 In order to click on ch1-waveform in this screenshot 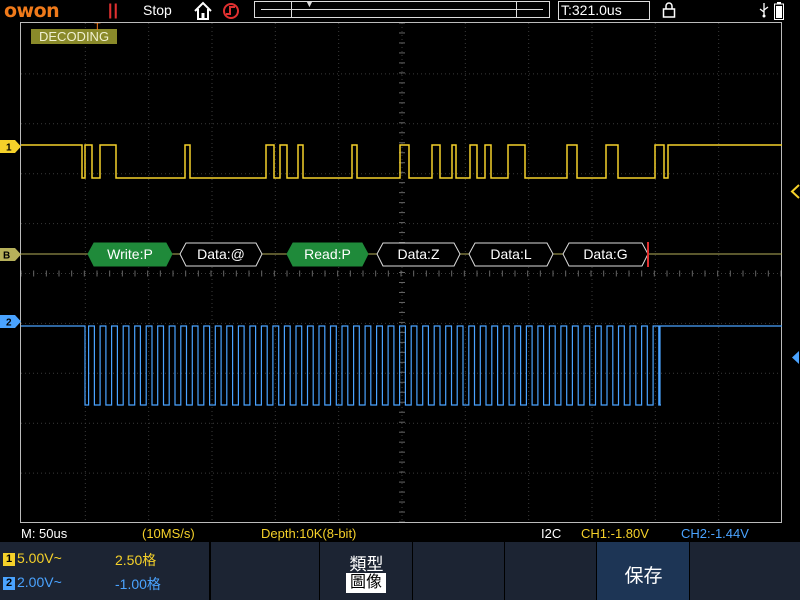, I will do `click(401, 161)`.